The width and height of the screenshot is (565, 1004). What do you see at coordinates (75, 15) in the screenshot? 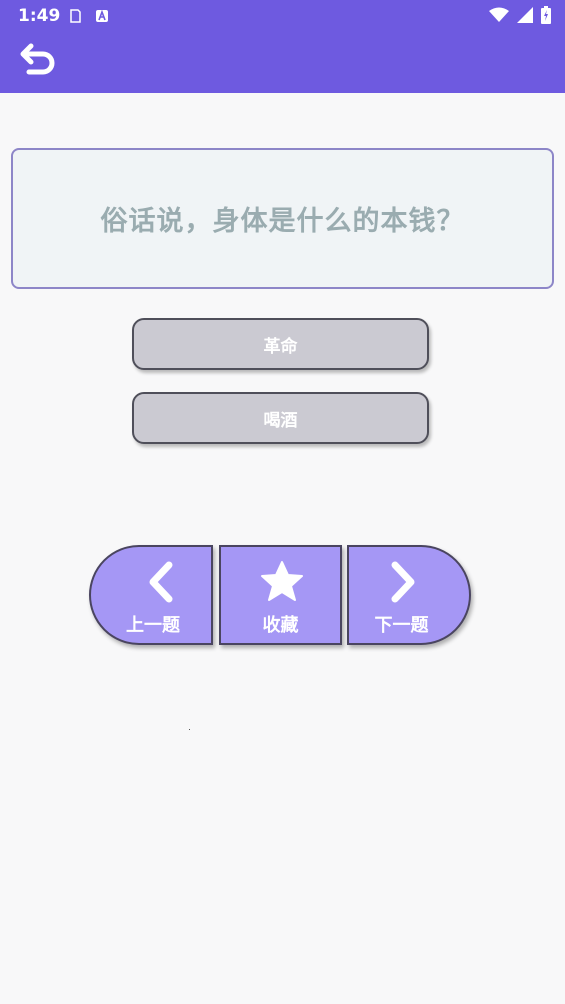
I see `sd-card-icon` at bounding box center [75, 15].